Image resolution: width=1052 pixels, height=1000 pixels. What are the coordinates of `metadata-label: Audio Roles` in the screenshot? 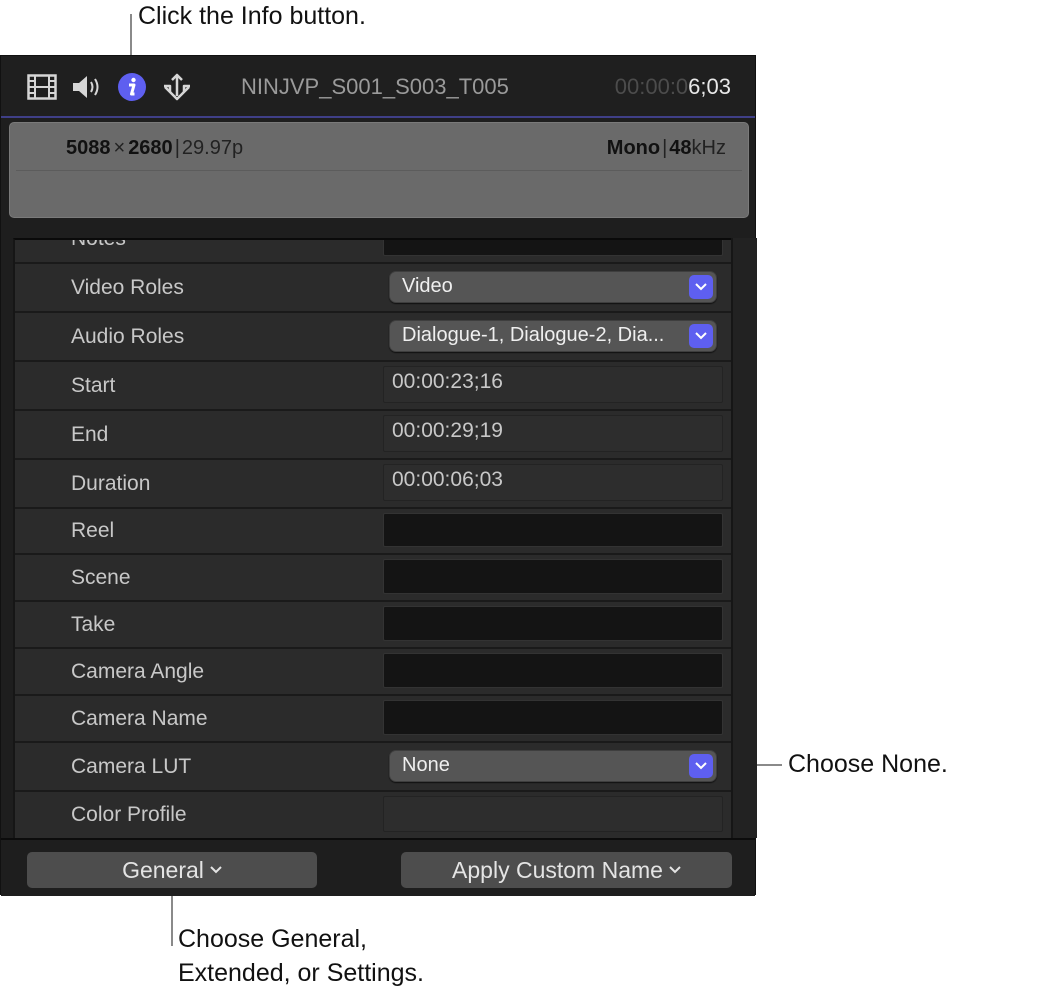 It's located at (128, 336).